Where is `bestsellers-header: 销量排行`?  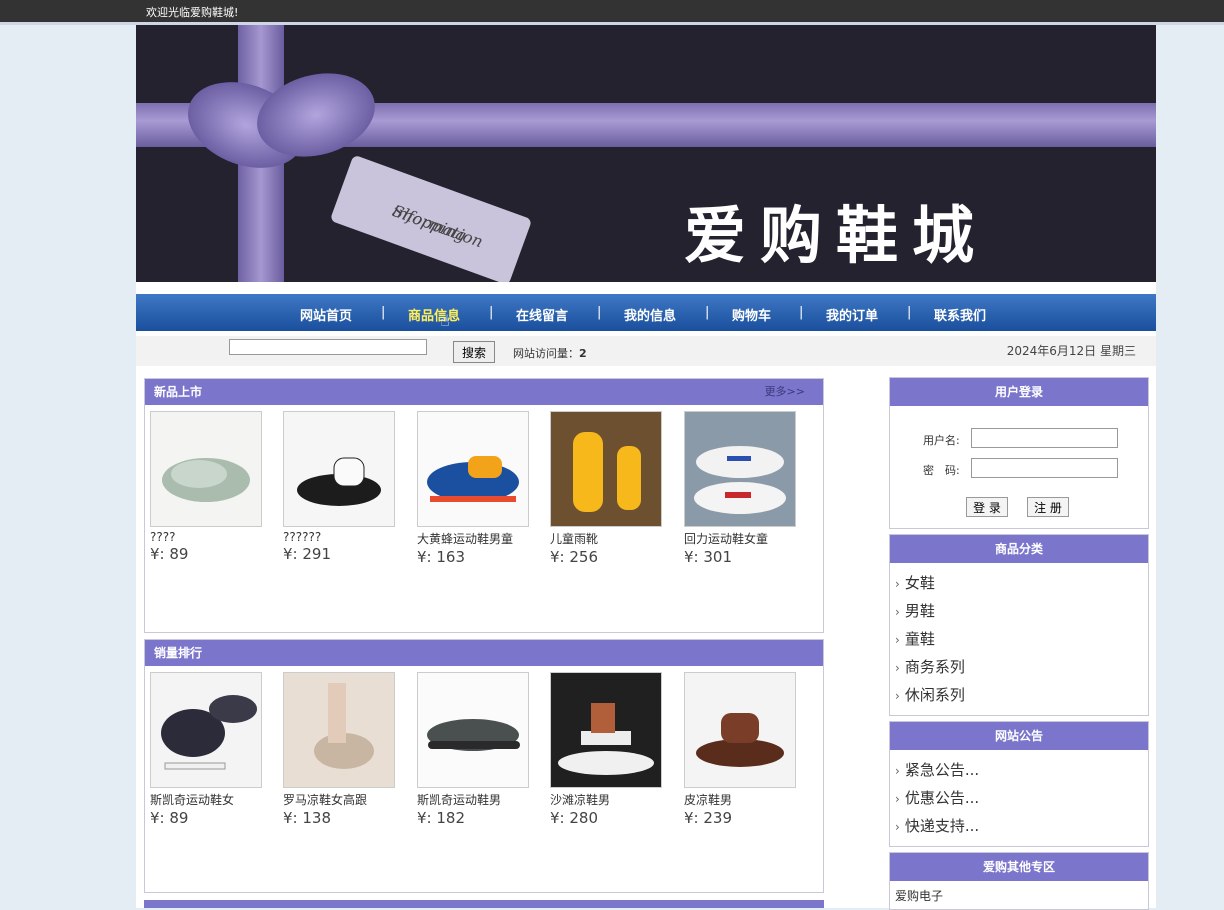 bestsellers-header: 销量排行 is located at coordinates (484, 653).